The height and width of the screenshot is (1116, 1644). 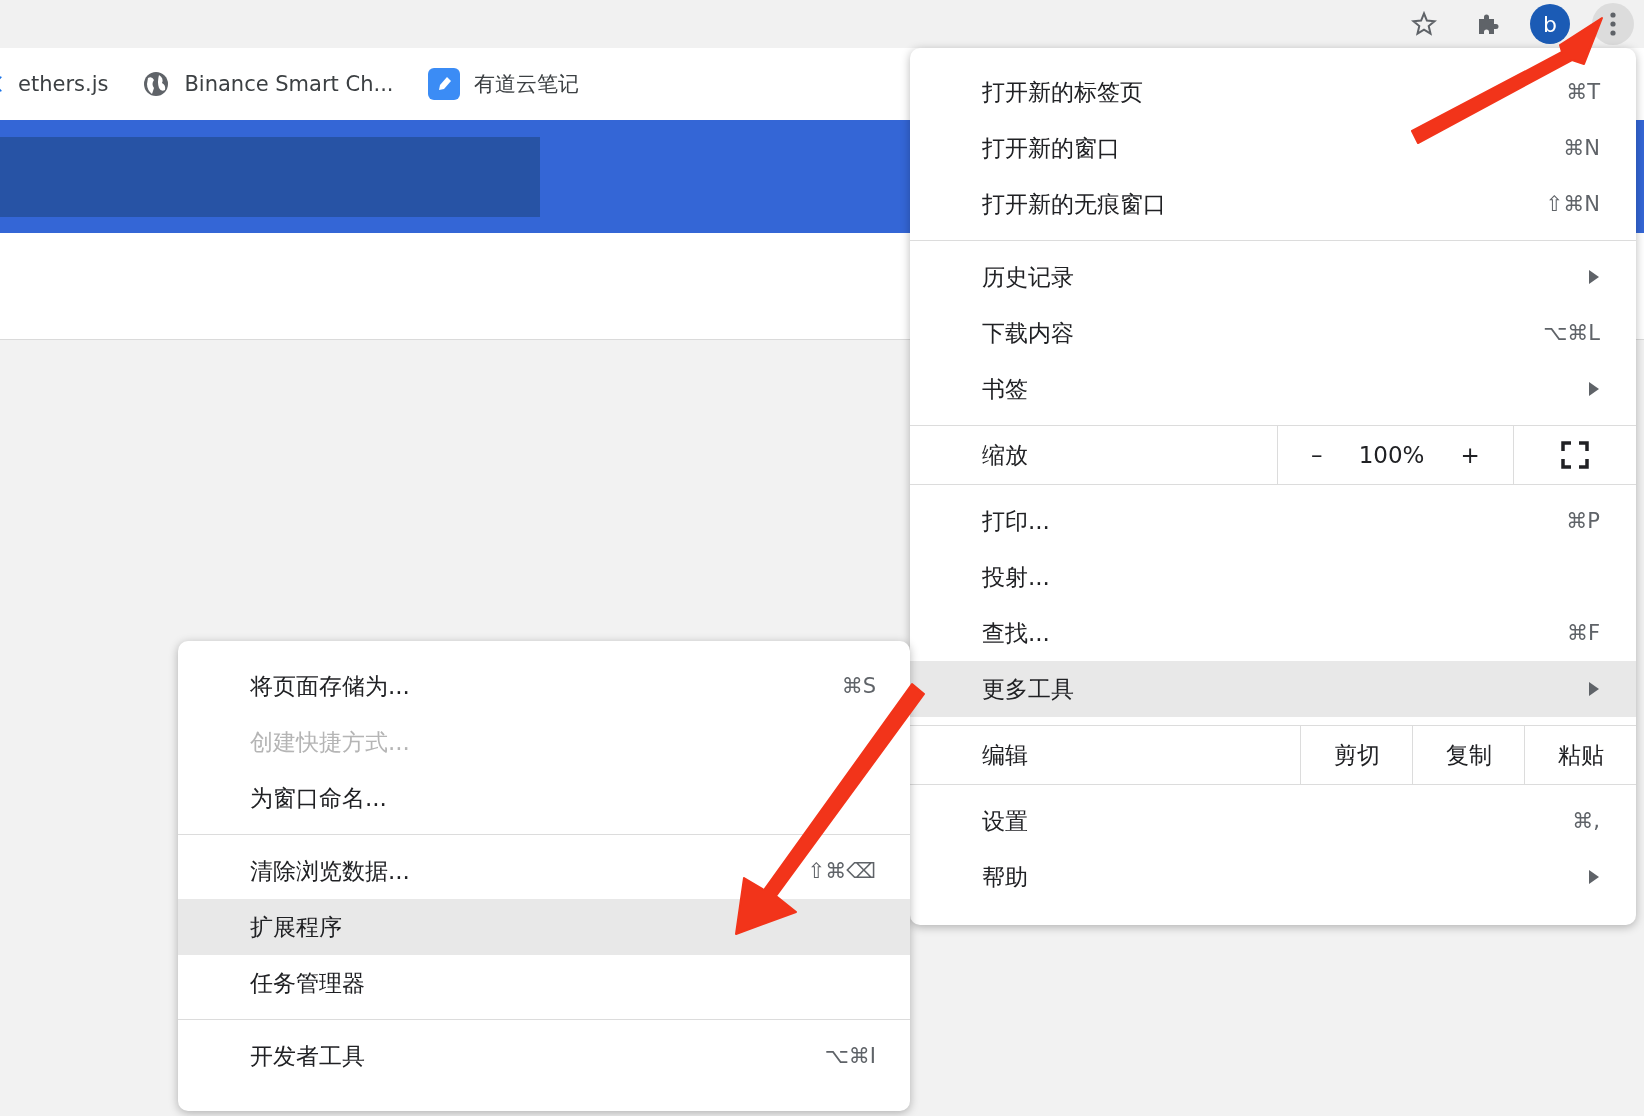 What do you see at coordinates (1273, 877) in the screenshot?
I see `menu-item: 帮助` at bounding box center [1273, 877].